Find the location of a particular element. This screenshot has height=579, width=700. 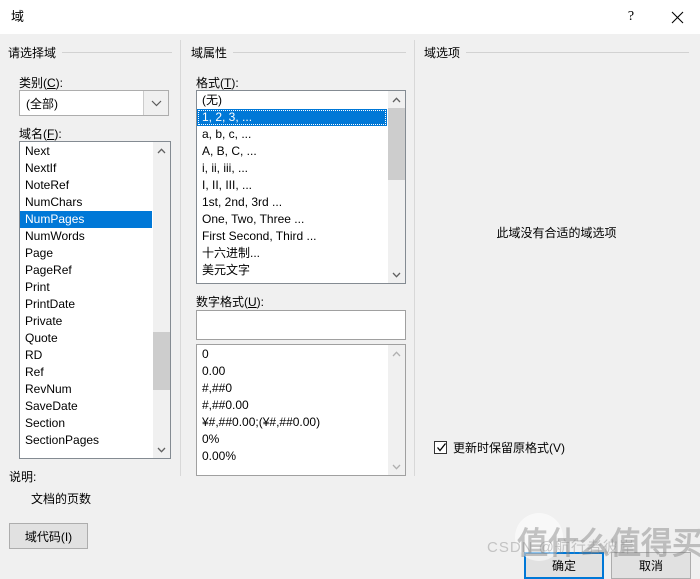

list-item: Page is located at coordinates (86, 253).